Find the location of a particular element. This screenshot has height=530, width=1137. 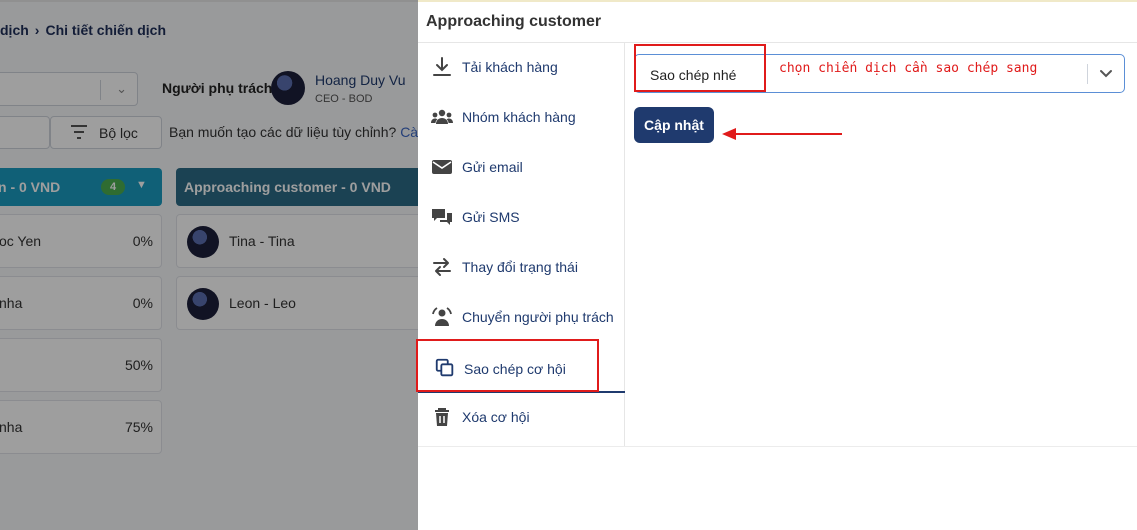

swap-icon is located at coordinates (442, 267).